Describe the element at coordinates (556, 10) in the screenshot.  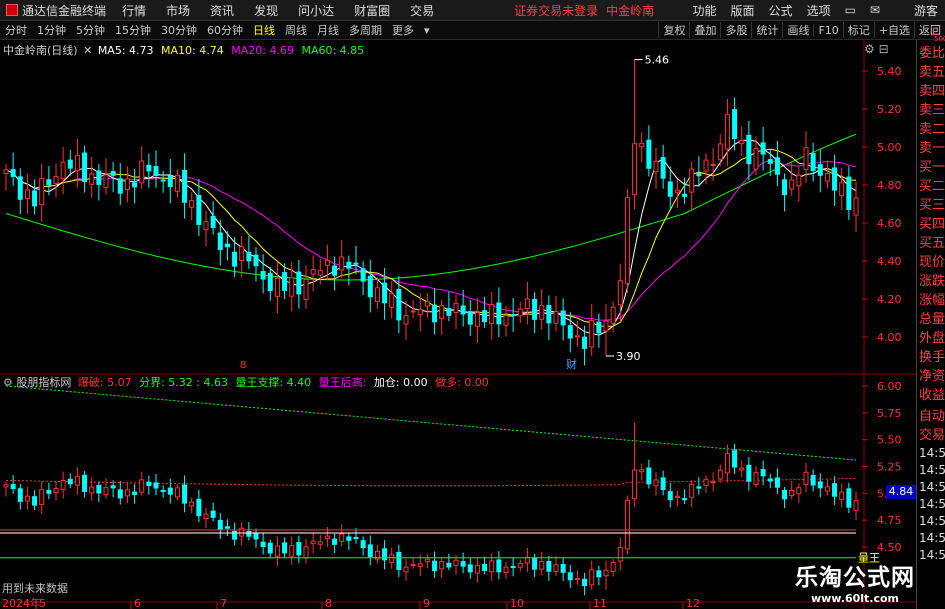
I see `login-warning: 证券交易未登录` at that location.